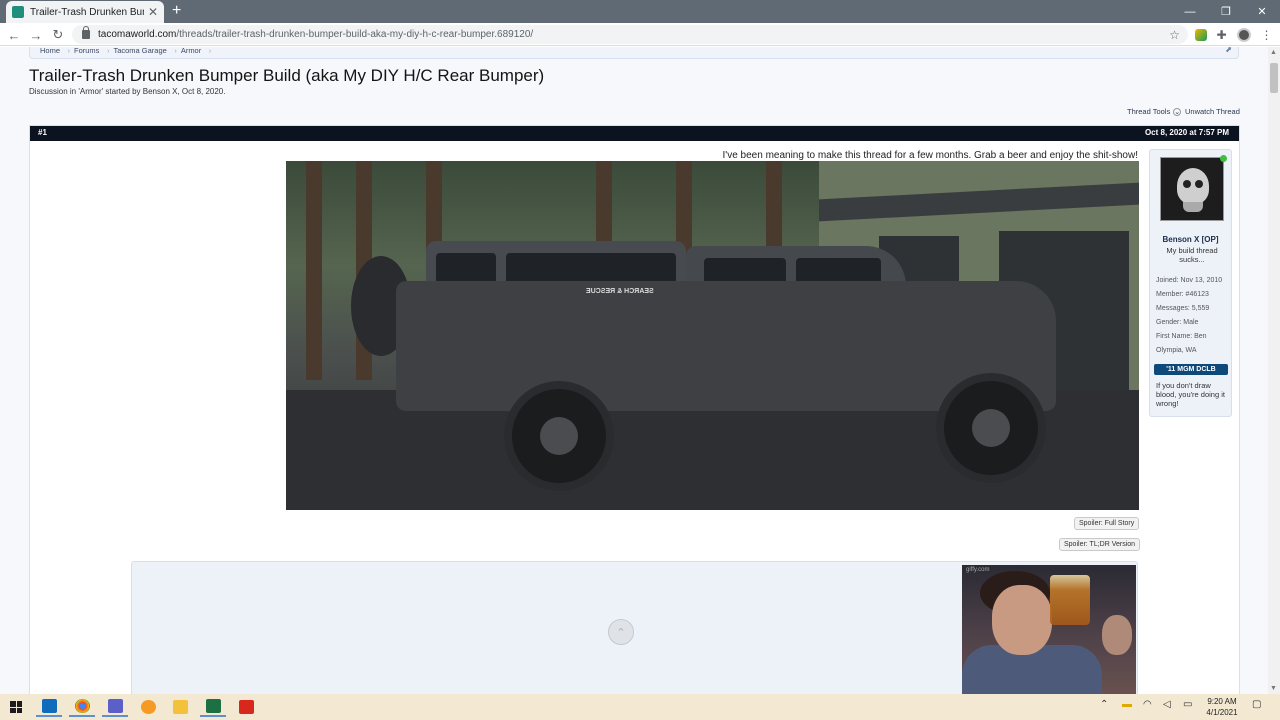 This screenshot has width=1280, height=720. What do you see at coordinates (1274, 78) in the screenshot?
I see `scrollbar-thumb` at bounding box center [1274, 78].